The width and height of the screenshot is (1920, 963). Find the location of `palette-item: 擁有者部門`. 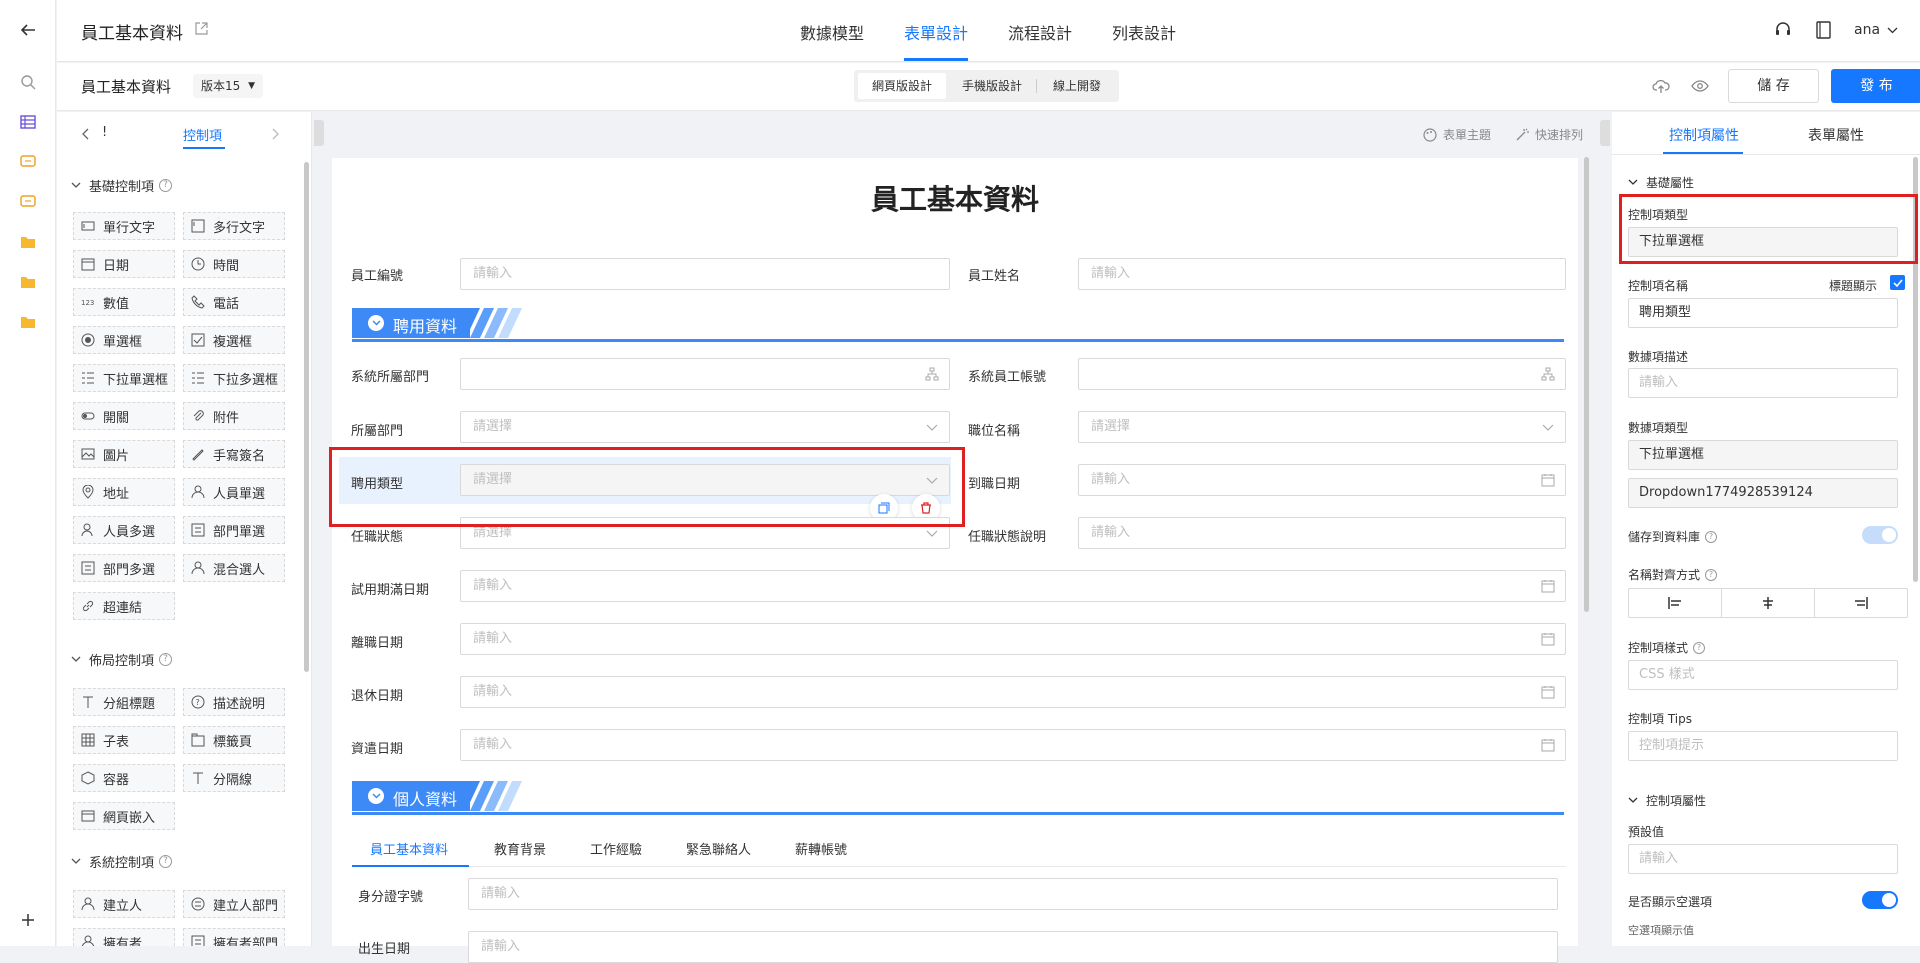

palette-item: 擁有者部門 is located at coordinates (234, 937).